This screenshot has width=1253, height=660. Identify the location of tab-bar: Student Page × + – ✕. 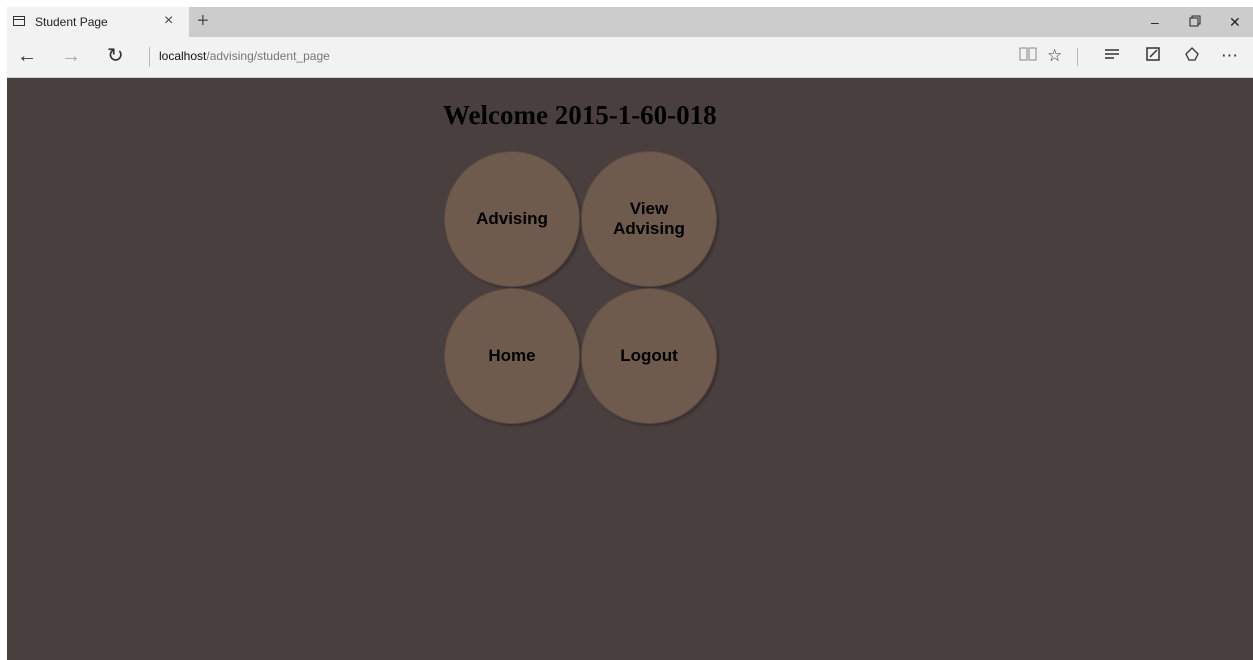
(630, 22).